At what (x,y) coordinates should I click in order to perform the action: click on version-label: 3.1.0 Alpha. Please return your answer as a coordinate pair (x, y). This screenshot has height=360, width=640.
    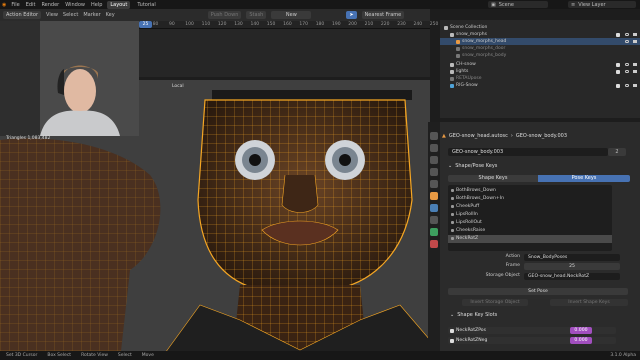
    Looking at the image, I should click on (623, 355).